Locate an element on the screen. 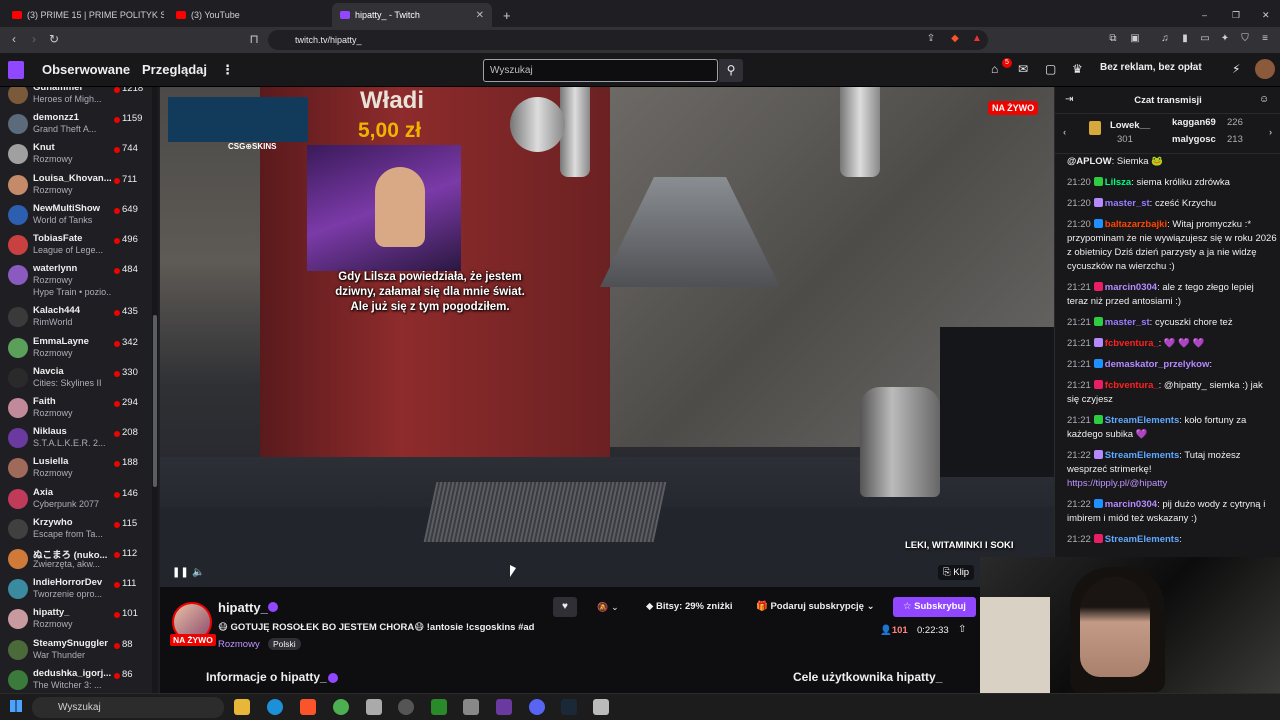 The width and height of the screenshot is (1280, 720). new-tab-button: + is located at coordinates (505, 15).